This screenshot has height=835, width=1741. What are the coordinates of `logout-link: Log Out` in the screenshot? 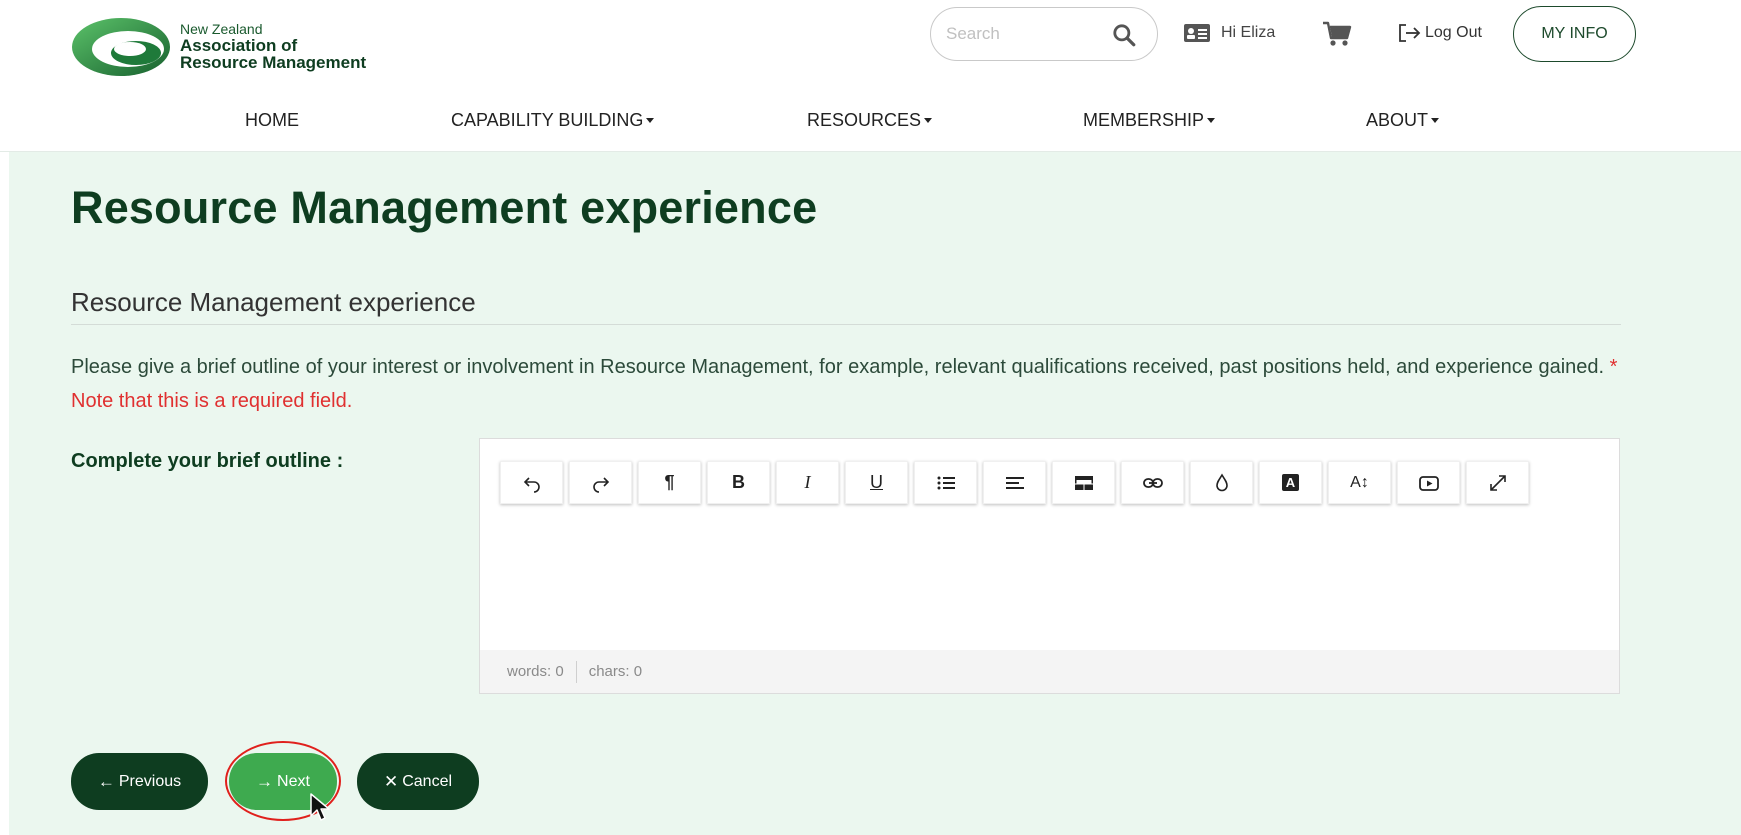 It's located at (1439, 33).